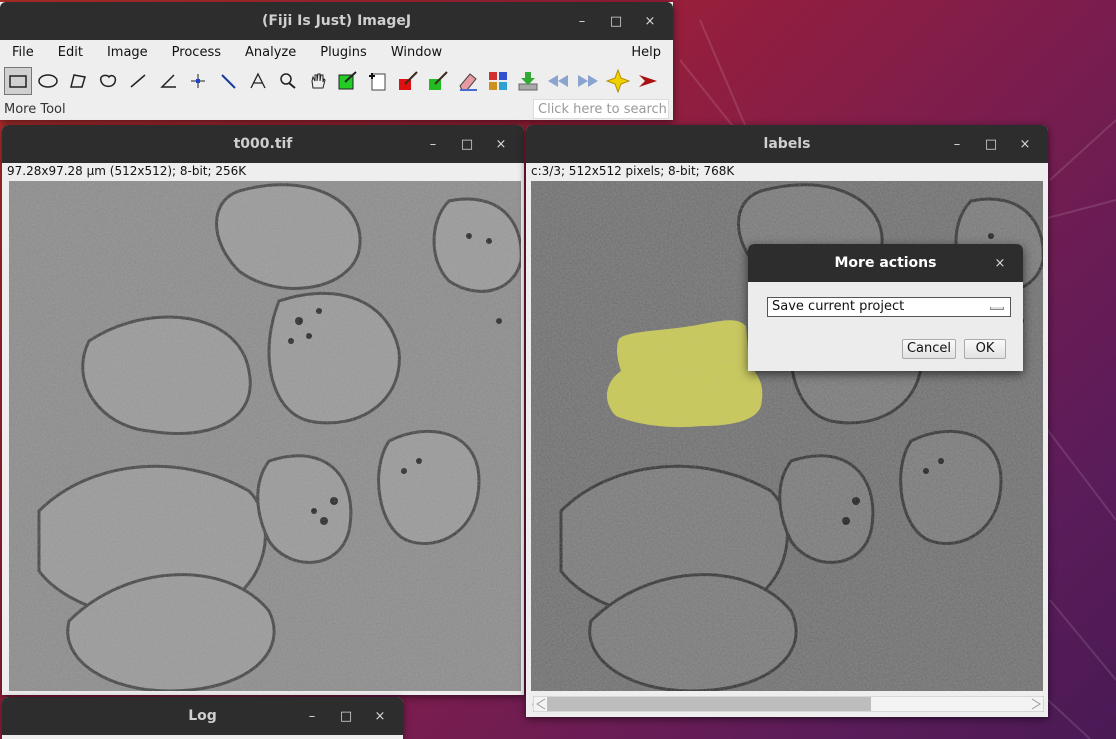 The image size is (1116, 739). I want to click on rectangle-tool-icon, so click(18, 81).